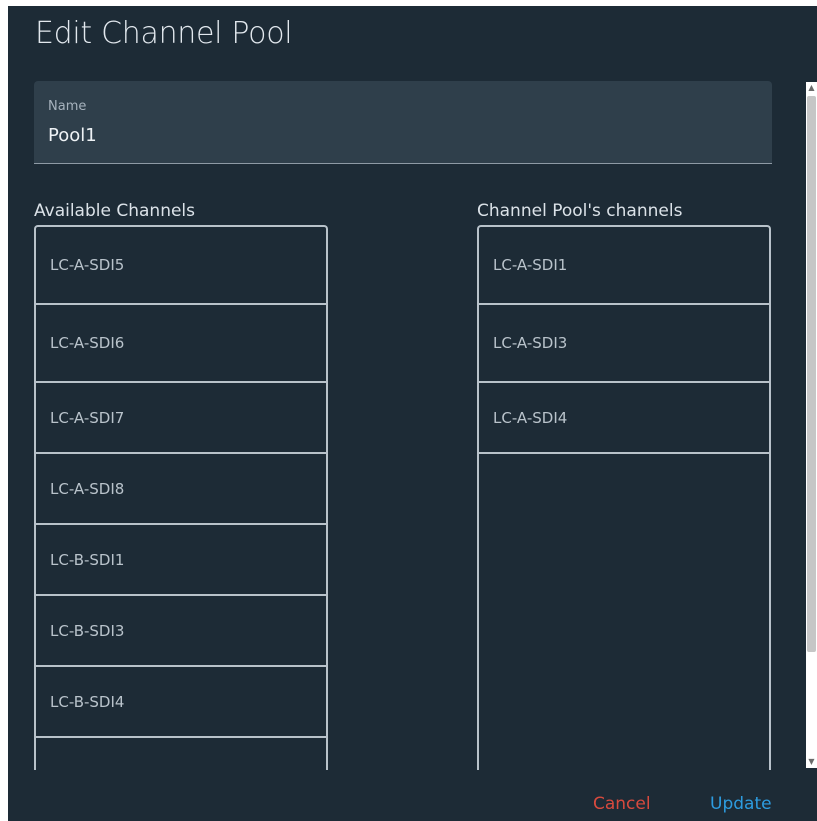 Image resolution: width=817 pixels, height=821 pixels. I want to click on list-item-label: LC-A-SDI8, so click(87, 488).